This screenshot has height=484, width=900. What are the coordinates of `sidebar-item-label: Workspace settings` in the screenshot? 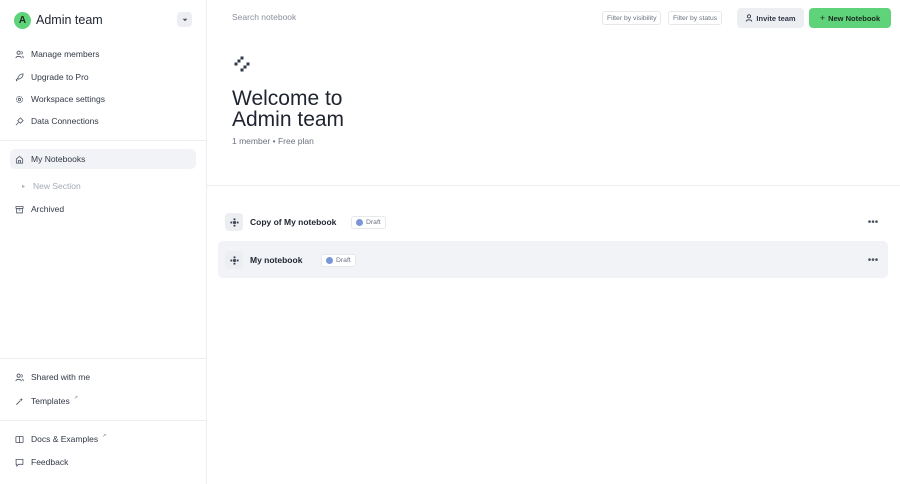 It's located at (68, 99).